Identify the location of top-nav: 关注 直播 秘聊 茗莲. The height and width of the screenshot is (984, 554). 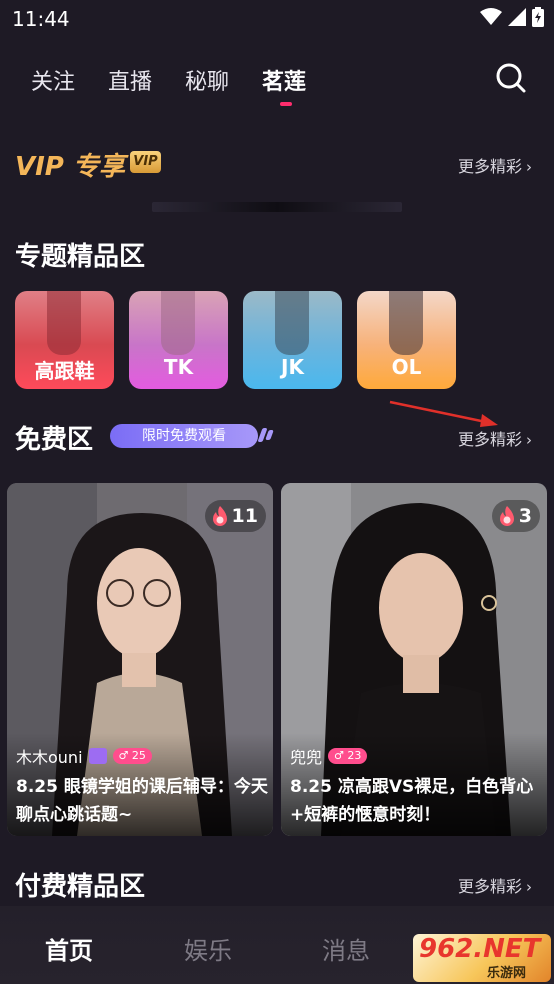
(277, 81).